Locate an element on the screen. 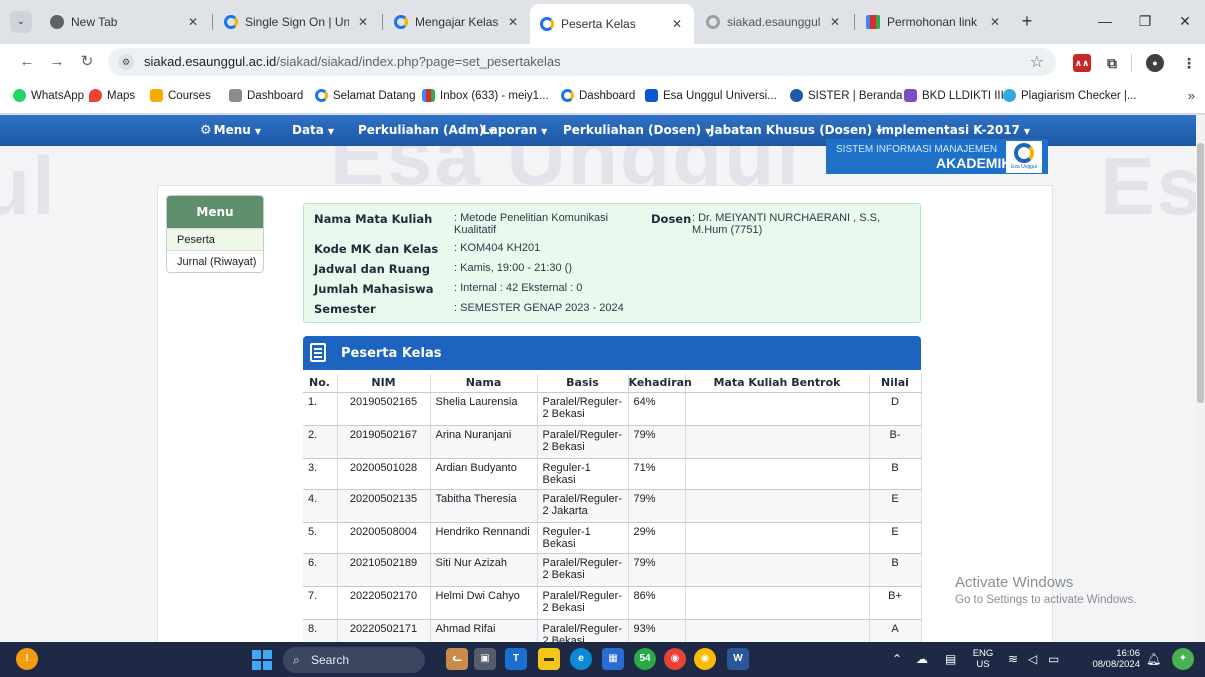 The height and width of the screenshot is (677, 1205). tab-siakad: siakad.esaunggul.ac.i ✕ is located at coordinates (774, 22).